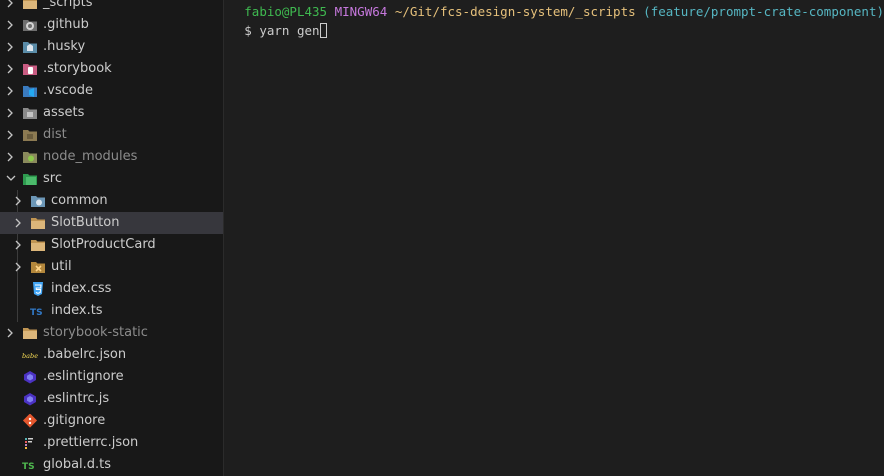 Image resolution: width=884 pixels, height=476 pixels. Describe the element at coordinates (66, 24) in the screenshot. I see `tree-item-label: .github` at that location.